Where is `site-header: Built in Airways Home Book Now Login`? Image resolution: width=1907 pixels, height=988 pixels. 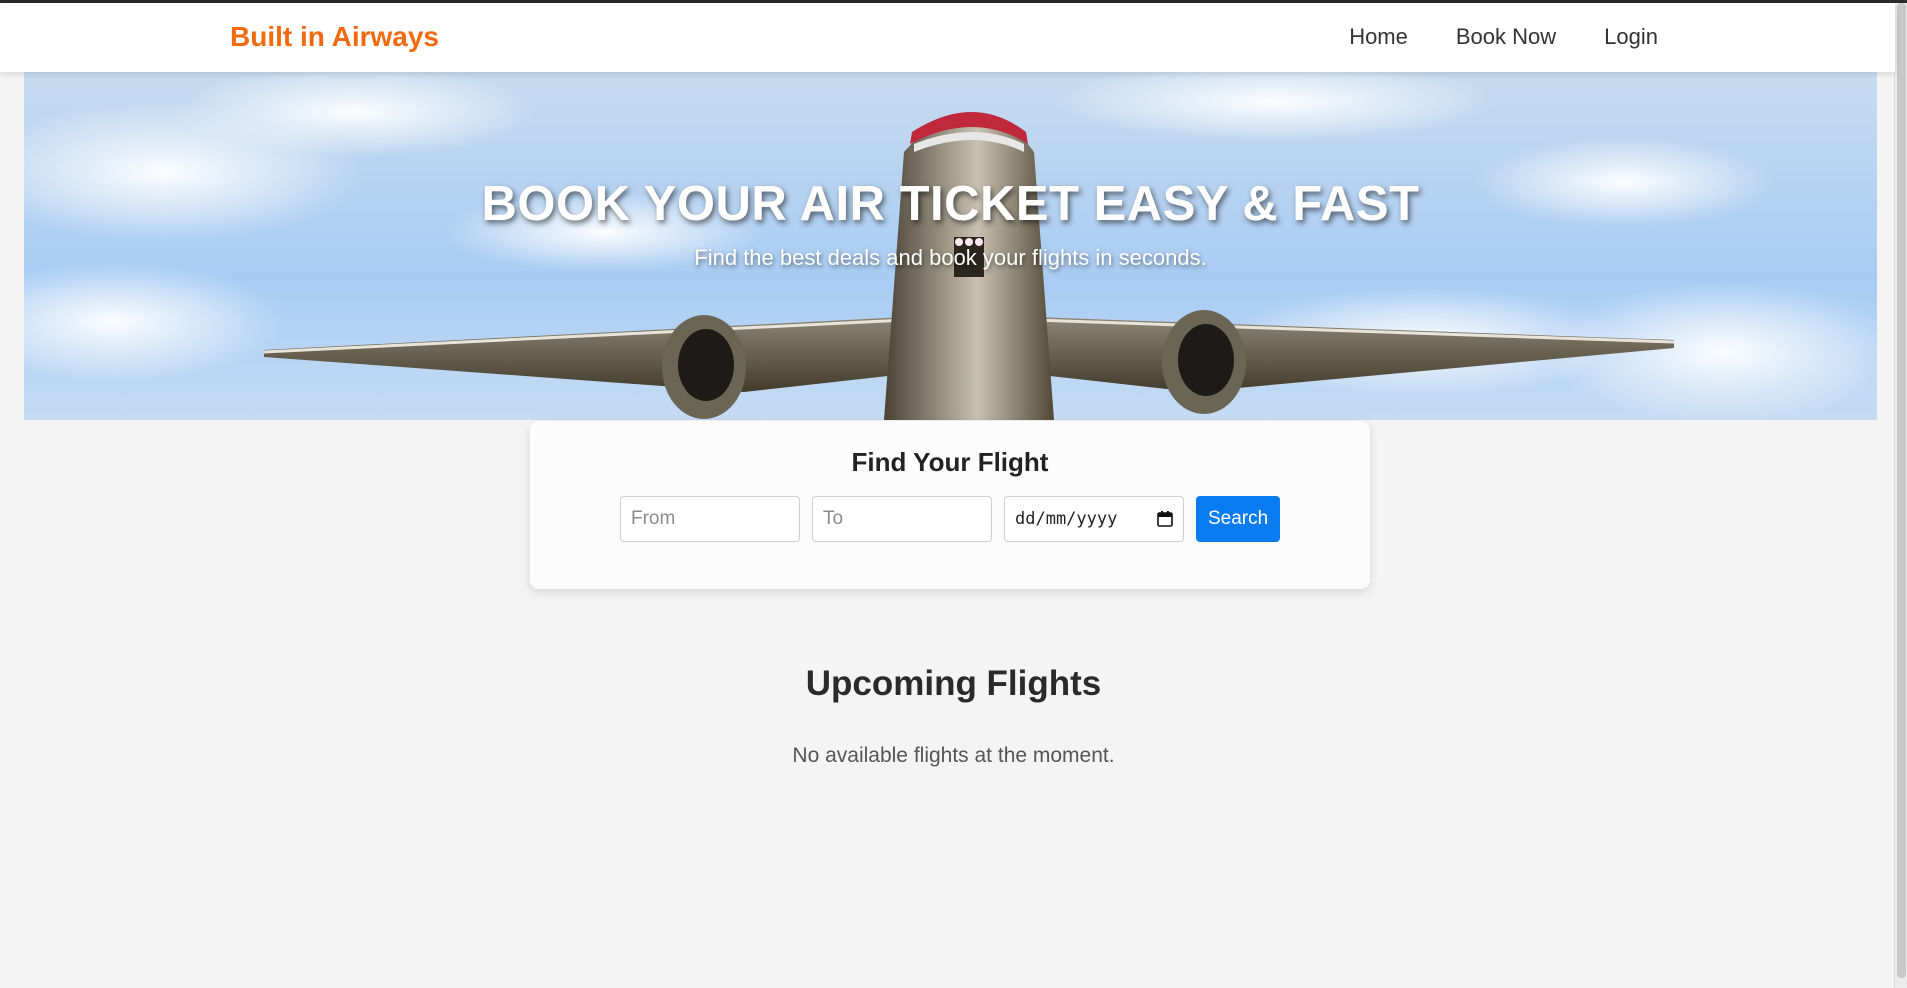
site-header: Built in Airways Home Book Now Login is located at coordinates (947, 37).